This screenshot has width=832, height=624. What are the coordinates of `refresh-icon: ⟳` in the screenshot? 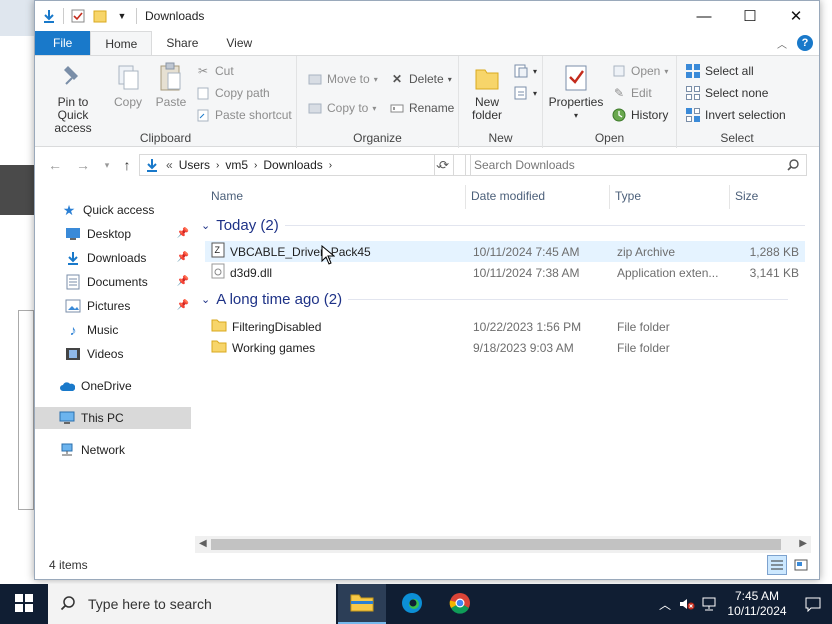 It's located at (444, 165).